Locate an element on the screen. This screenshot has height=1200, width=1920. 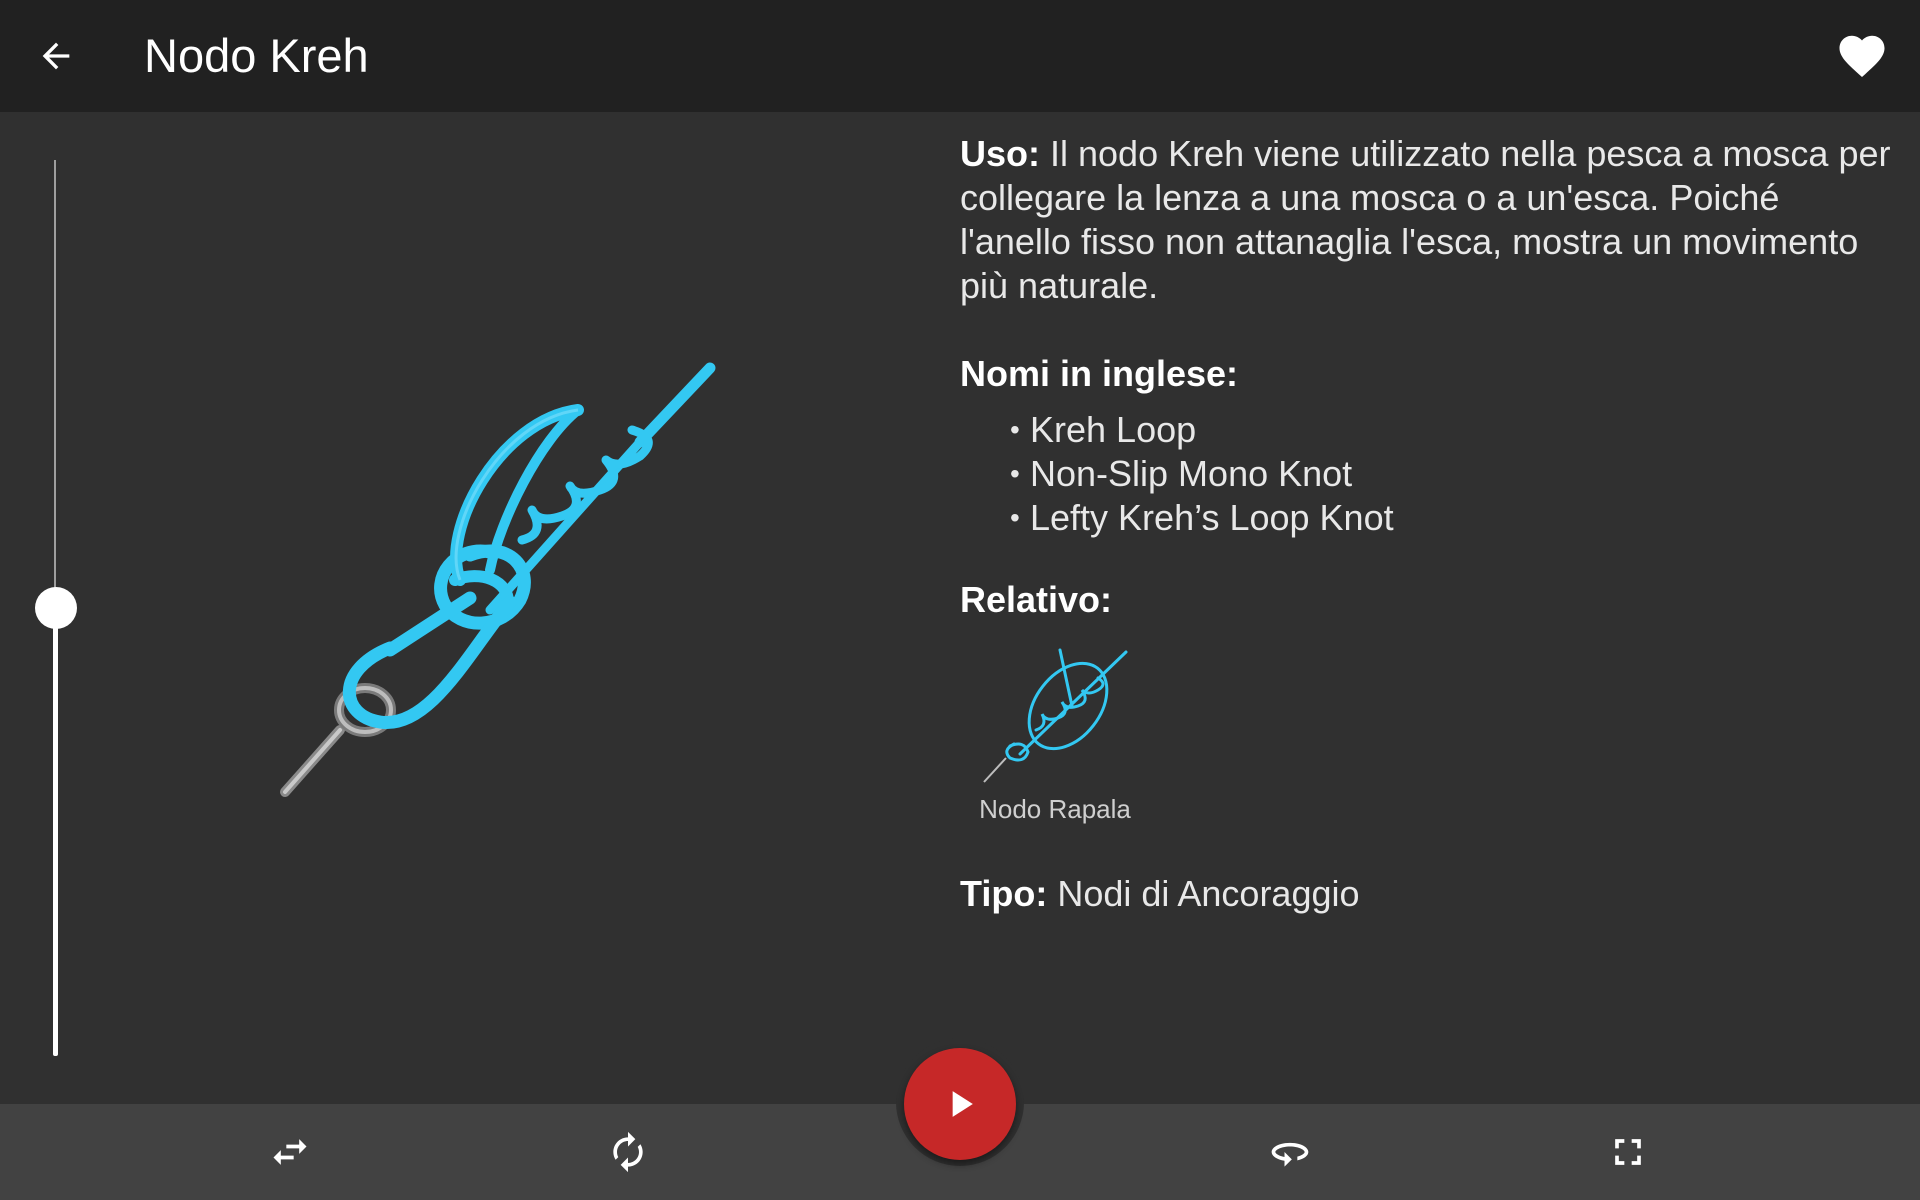
type-paragraph: Tipo: Nodi di Ancoraggio is located at coordinates (1430, 894).